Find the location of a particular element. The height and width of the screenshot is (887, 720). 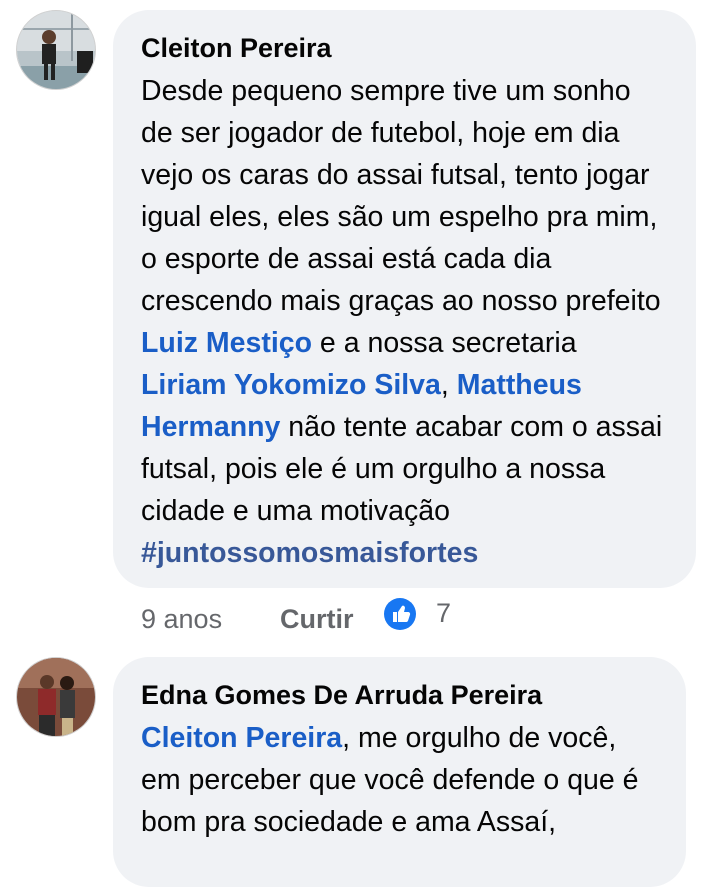

comment-text-part: , is located at coordinates (448, 385).